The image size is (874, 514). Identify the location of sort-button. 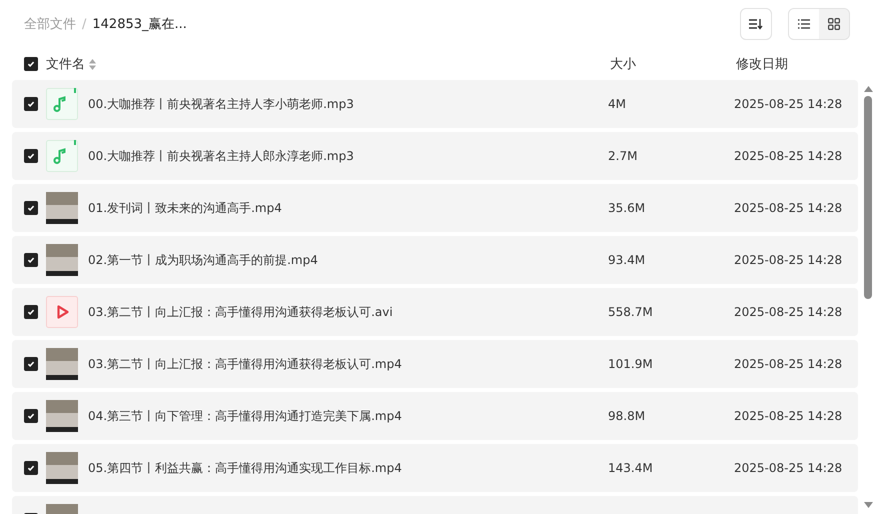
(756, 24).